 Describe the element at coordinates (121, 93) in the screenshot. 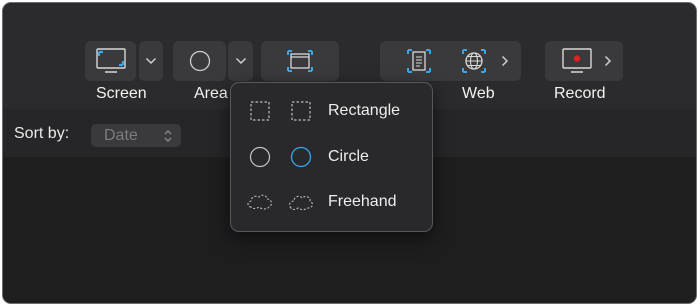

I see `screen-label: Screen` at that location.